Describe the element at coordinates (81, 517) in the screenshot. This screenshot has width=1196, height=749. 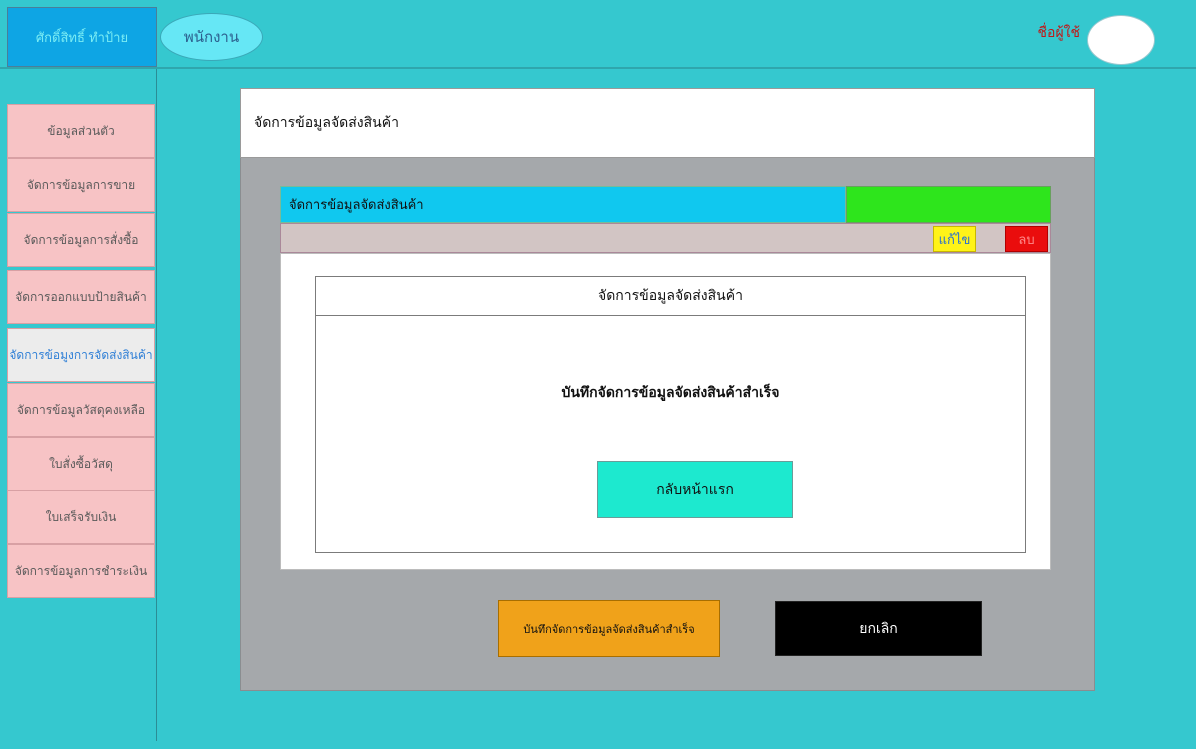
I see `sidebar-item-receipt: ใบเสร็จรับเงิน` at that location.